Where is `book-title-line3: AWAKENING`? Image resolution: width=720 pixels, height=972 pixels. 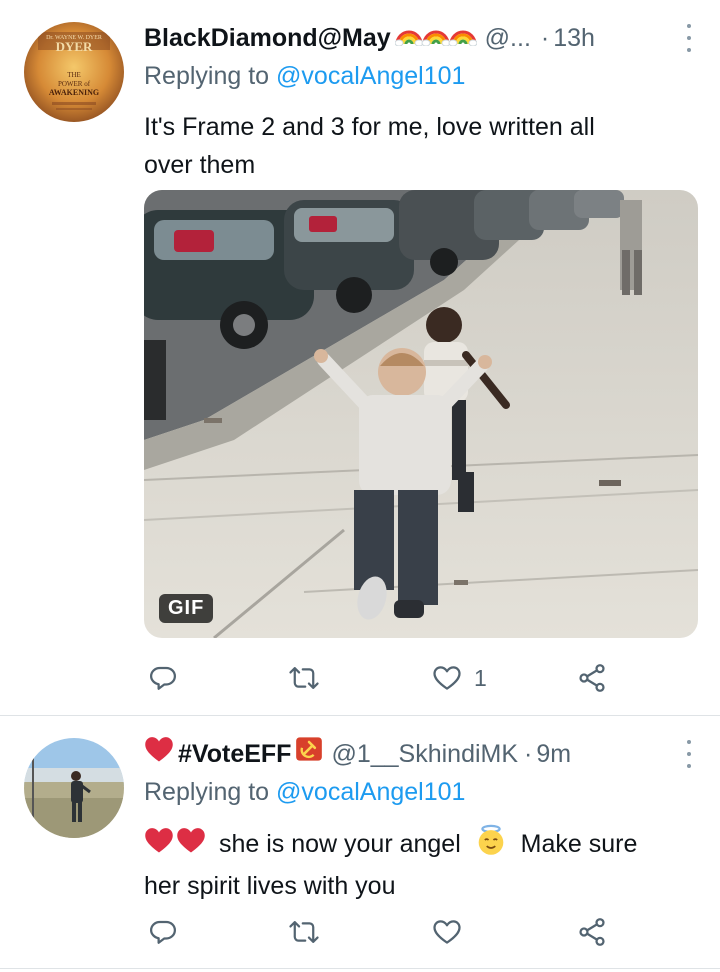 book-title-line3: AWAKENING is located at coordinates (74, 92).